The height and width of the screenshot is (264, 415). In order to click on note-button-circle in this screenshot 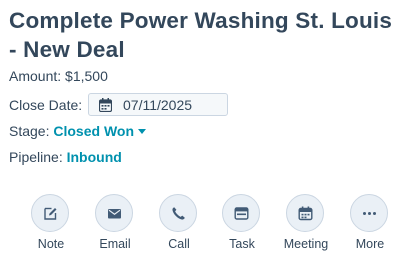, I will do `click(50, 213)`.